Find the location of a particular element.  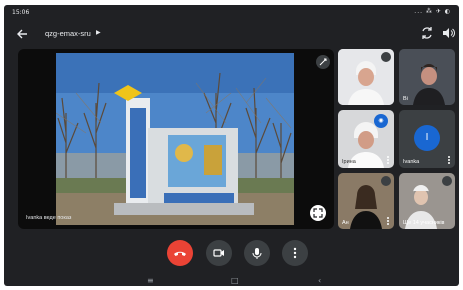

home-icon: □ is located at coordinates (235, 280).